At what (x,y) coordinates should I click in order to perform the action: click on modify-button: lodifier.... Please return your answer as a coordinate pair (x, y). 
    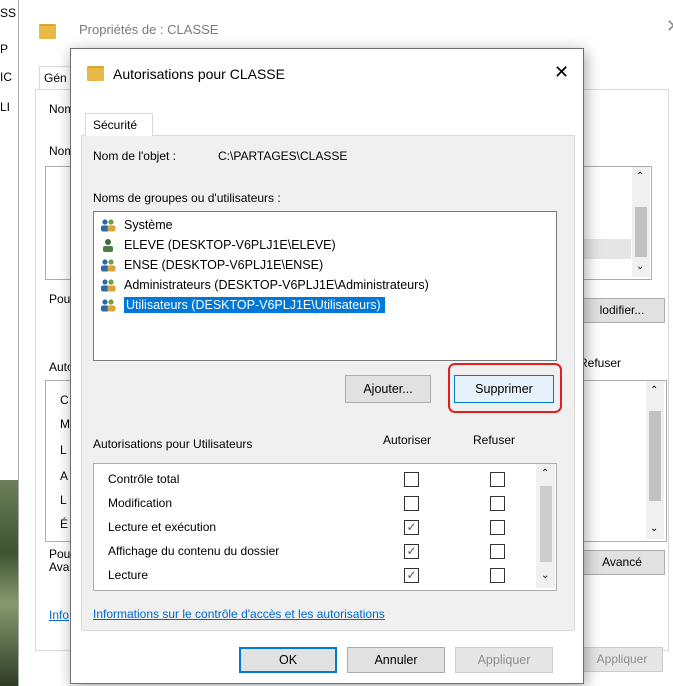
    Looking at the image, I should click on (622, 310).